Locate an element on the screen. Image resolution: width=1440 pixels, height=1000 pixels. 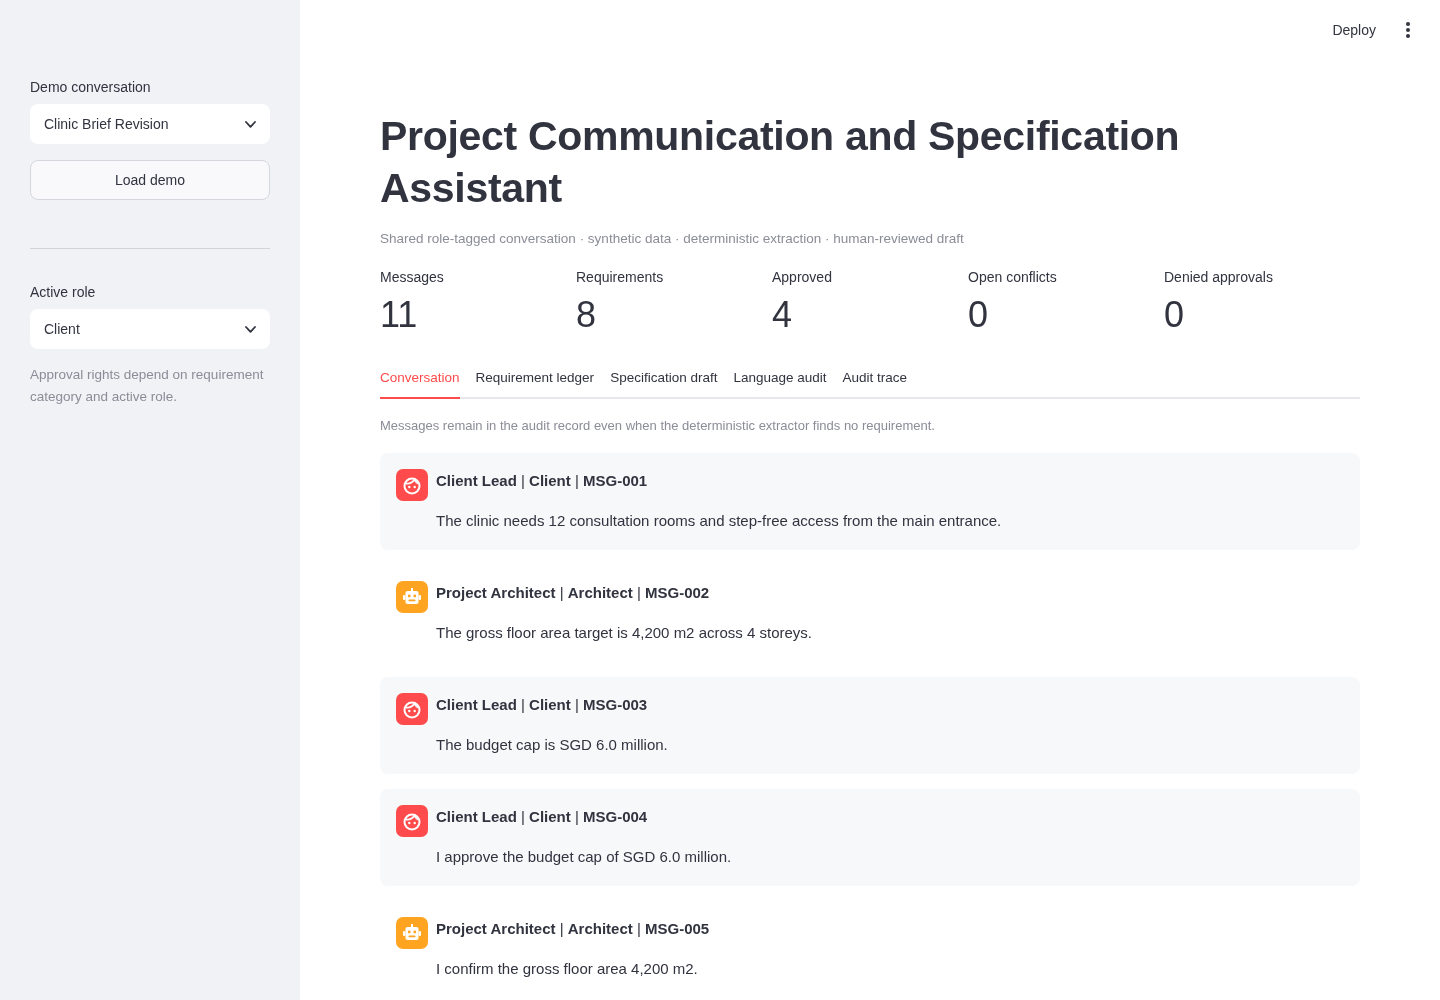
metric-value: 4 is located at coordinates (782, 315).